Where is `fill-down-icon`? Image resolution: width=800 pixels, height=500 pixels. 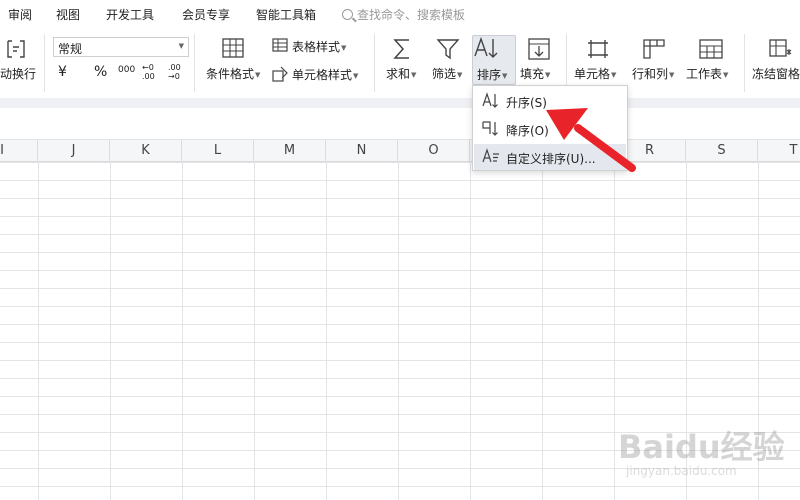
fill-down-icon is located at coordinates (539, 49).